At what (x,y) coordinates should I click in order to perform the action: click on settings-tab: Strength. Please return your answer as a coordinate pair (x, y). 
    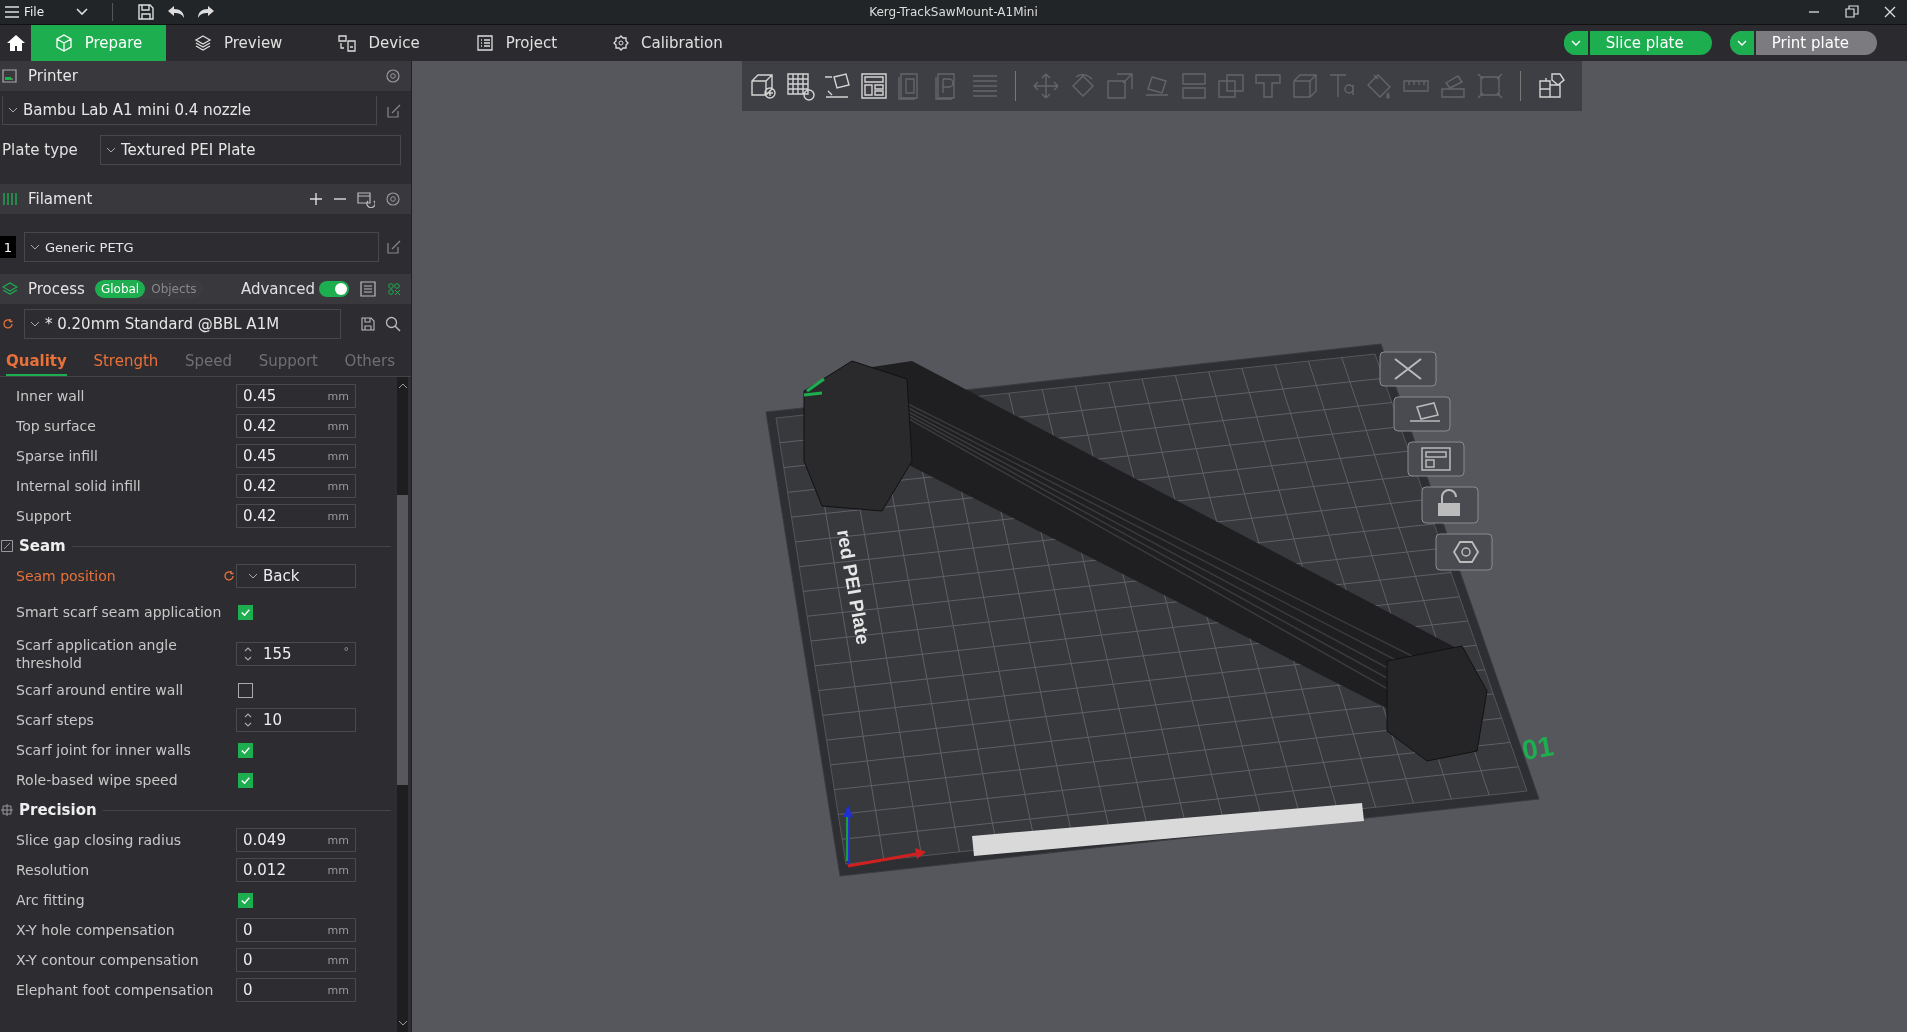
    Looking at the image, I should click on (126, 362).